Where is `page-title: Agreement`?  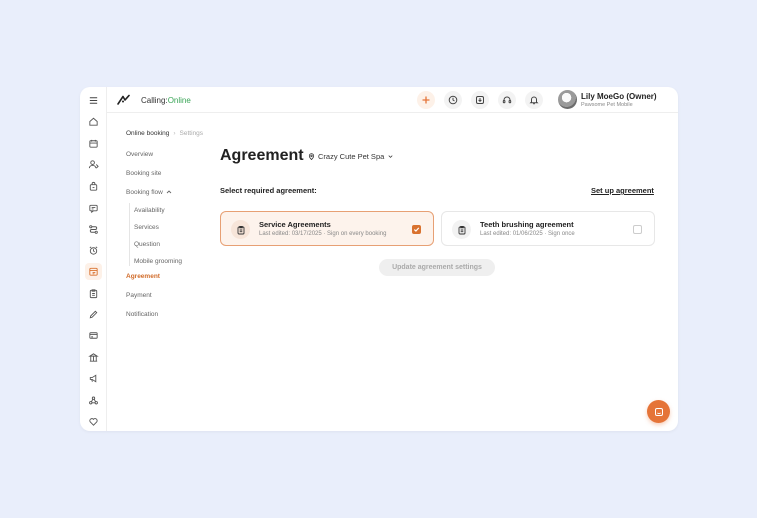
page-title: Agreement is located at coordinates (262, 155).